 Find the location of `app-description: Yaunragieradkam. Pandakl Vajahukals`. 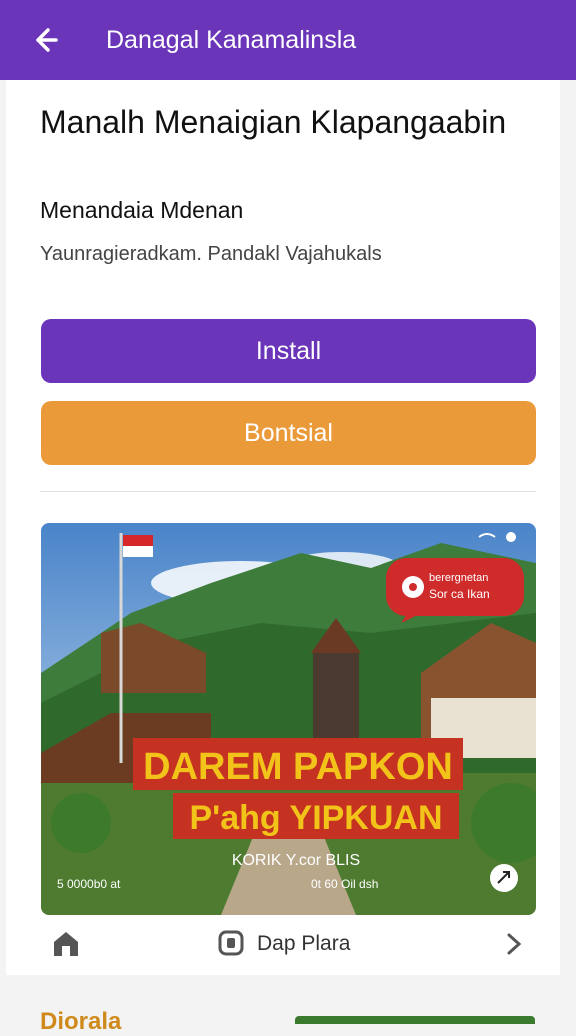

app-description: Yaunragieradkam. Pandakl Vajahukals is located at coordinates (211, 254).